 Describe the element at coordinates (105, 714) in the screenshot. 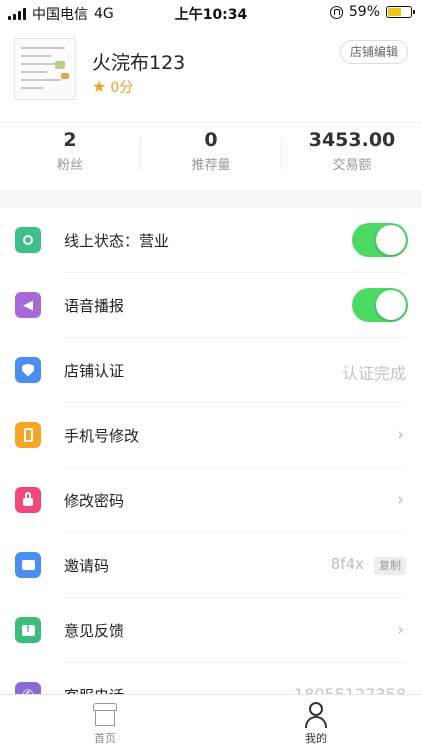

I see `store-icon` at that location.